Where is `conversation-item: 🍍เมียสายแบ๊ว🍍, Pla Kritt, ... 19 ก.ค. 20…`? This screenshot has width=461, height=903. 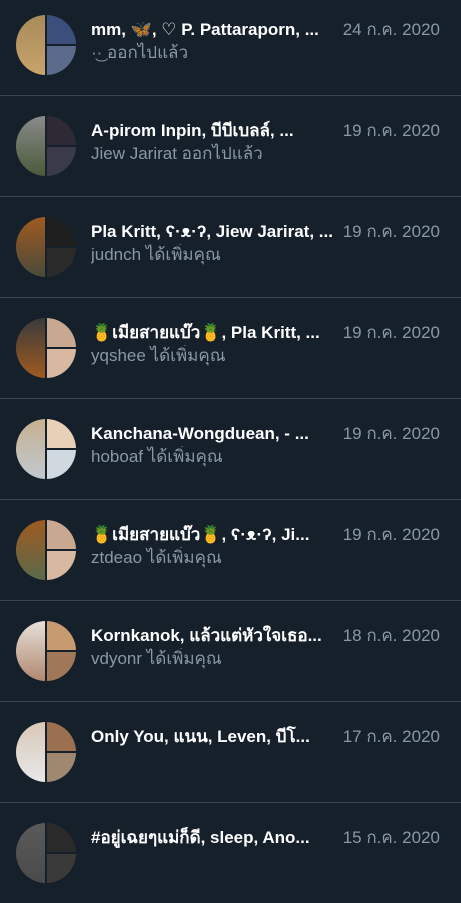
conversation-item: 🍍เมียสายแบ๊ว🍍, Pla Kritt, ... 19 ก.ค. 20… is located at coordinates (230, 347).